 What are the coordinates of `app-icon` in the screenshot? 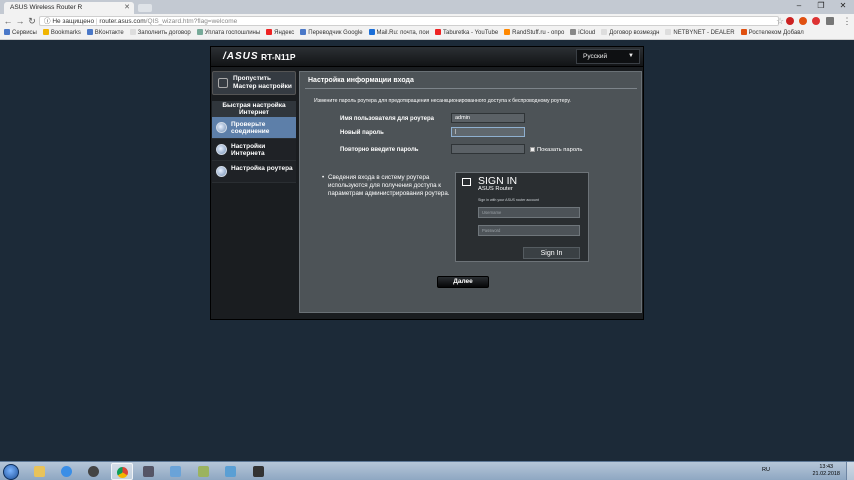 It's located at (148, 471).